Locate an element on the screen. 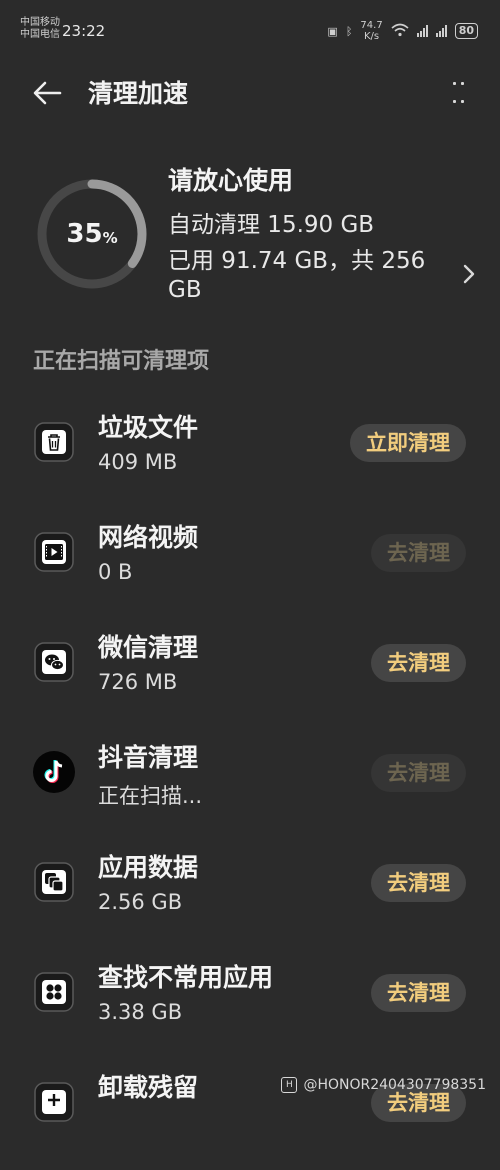  signal-1-icon is located at coordinates (422, 31).